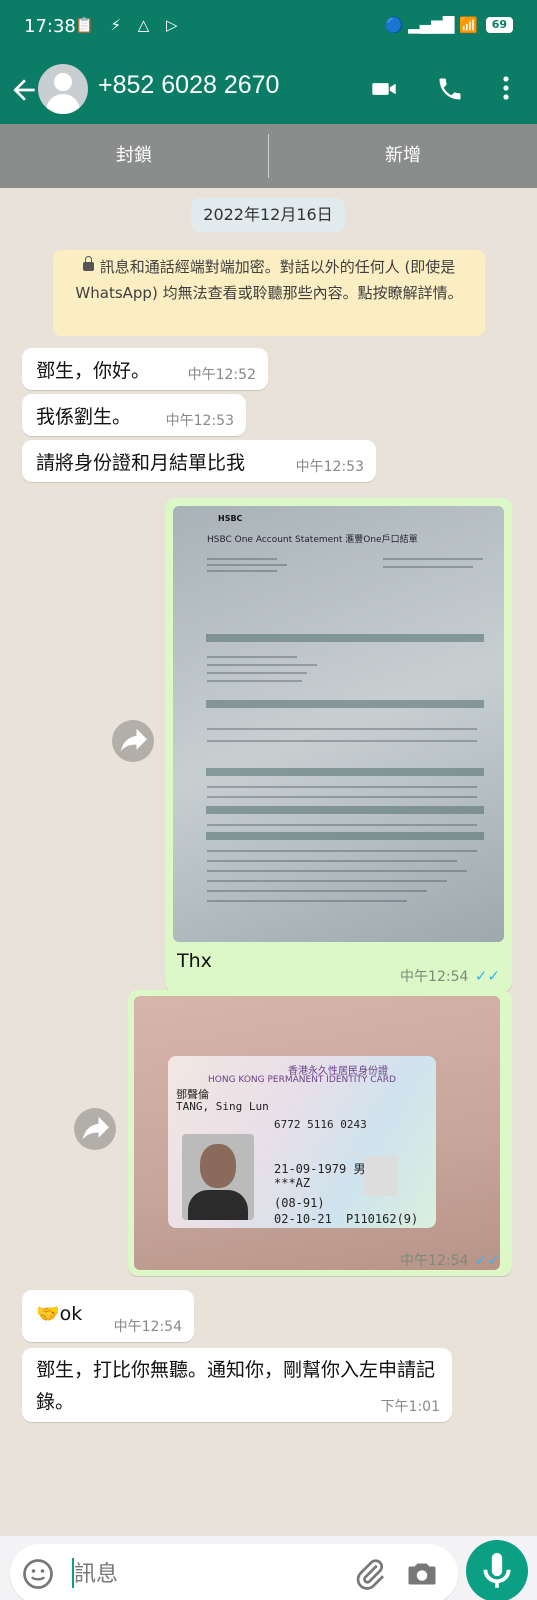  I want to click on mic-icon, so click(497, 1570).